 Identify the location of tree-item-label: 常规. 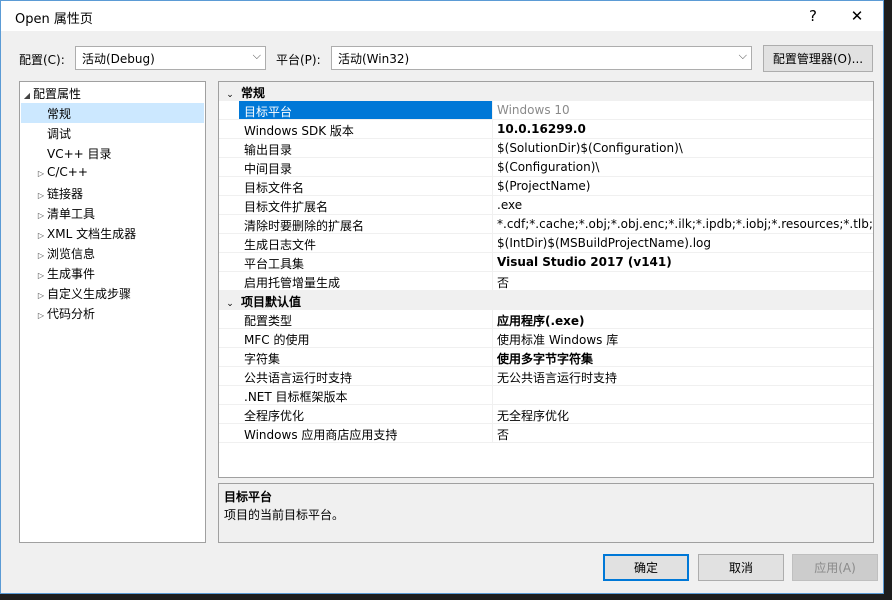
(59, 114).